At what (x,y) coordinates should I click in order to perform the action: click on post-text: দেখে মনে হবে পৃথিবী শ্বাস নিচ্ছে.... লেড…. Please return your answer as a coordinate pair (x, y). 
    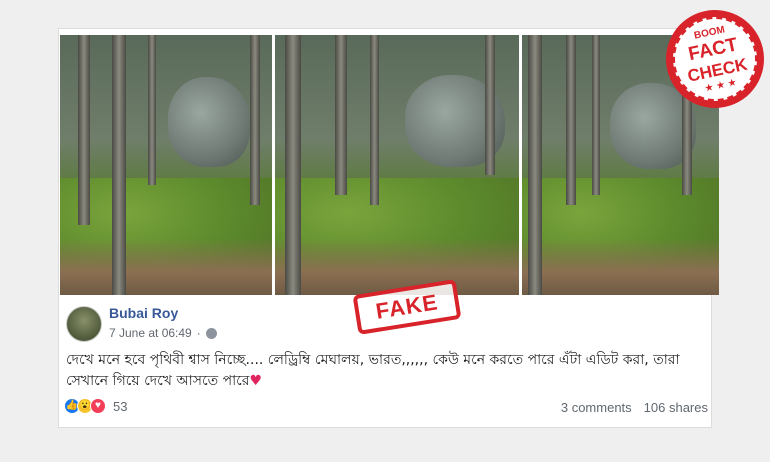
    Looking at the image, I should click on (386, 371).